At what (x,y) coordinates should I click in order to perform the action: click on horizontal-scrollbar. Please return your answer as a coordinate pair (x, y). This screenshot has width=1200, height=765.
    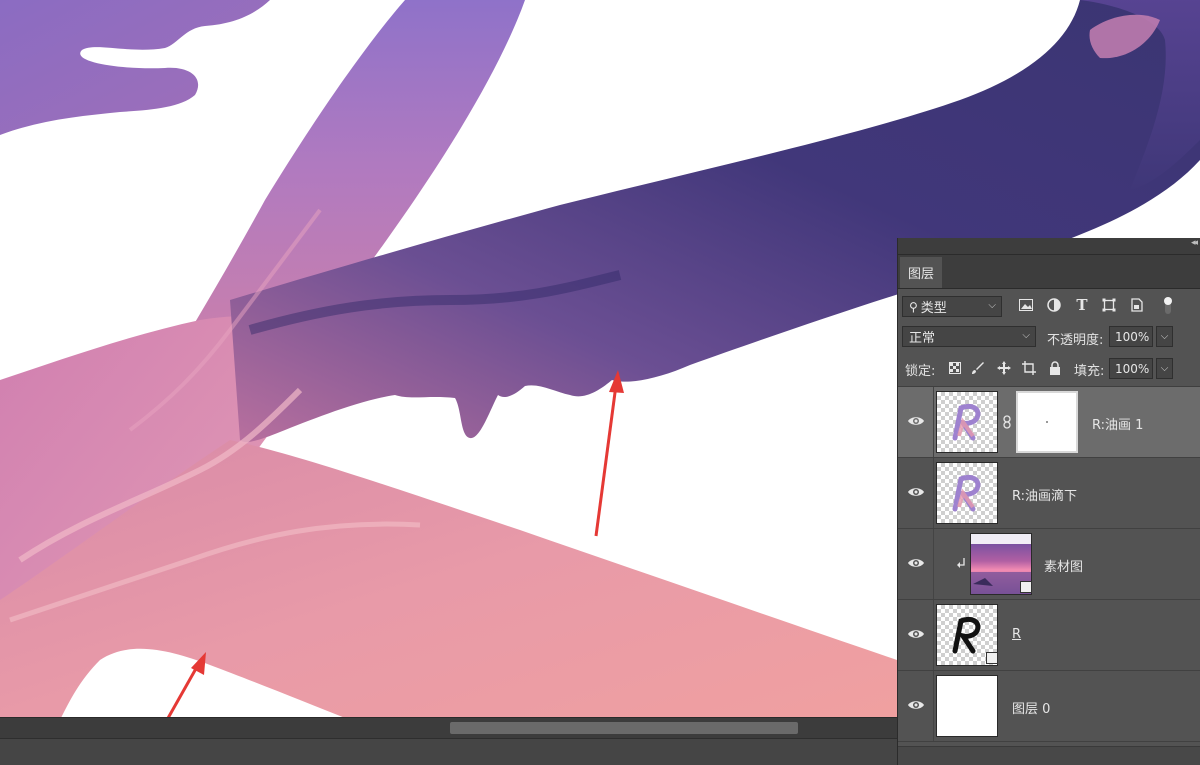
    Looking at the image, I should click on (448, 727).